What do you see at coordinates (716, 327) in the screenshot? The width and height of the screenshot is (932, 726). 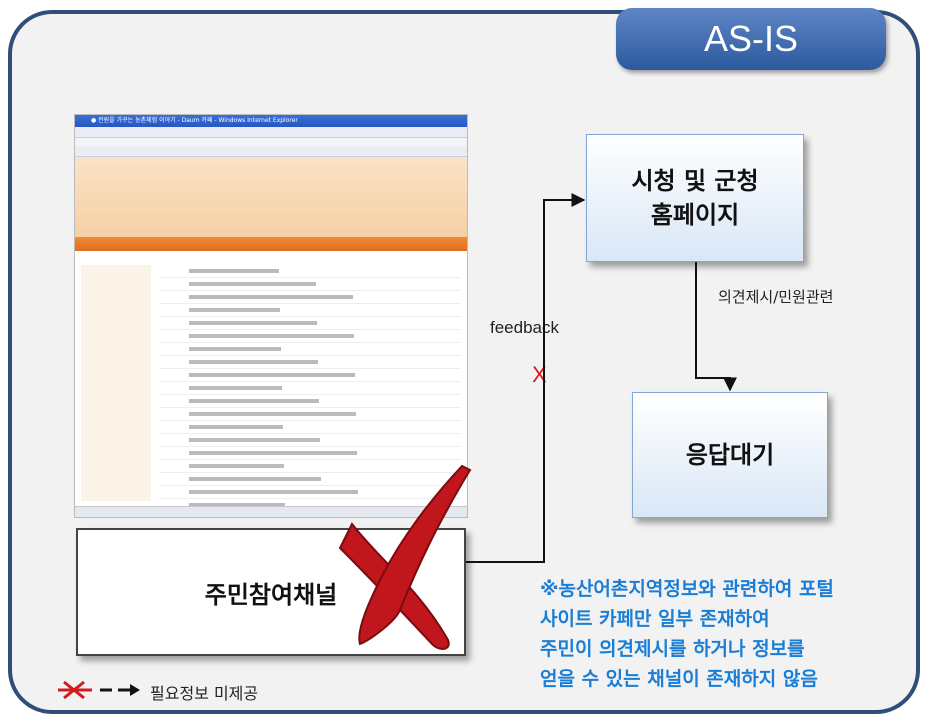 I see `opinion-arrow` at bounding box center [716, 327].